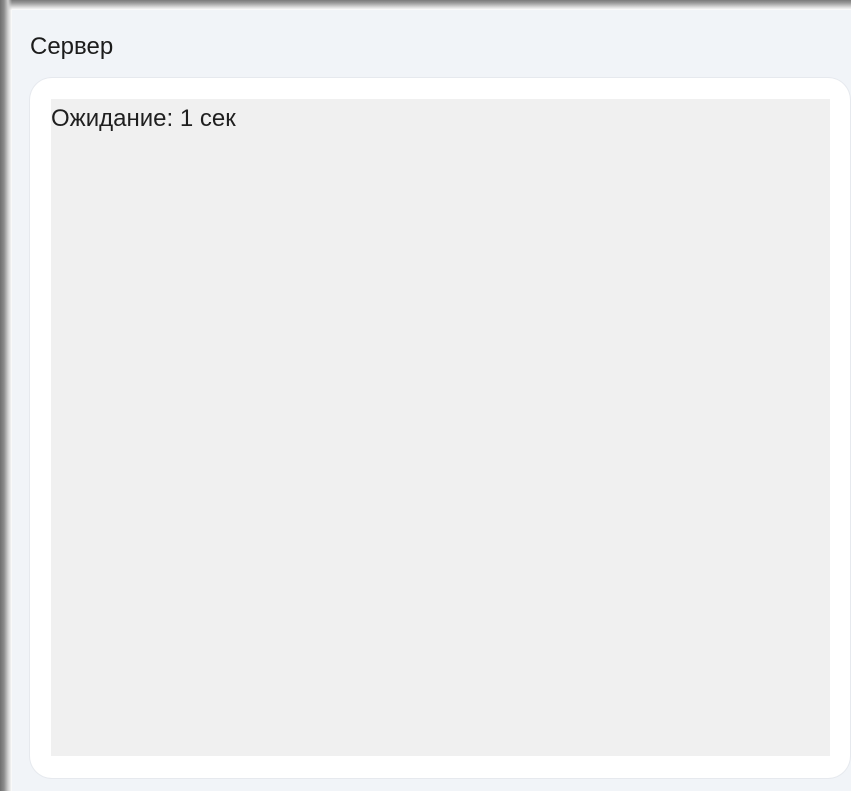 This screenshot has height=791, width=851. What do you see at coordinates (72, 46) in the screenshot?
I see `panel-title: Сервер` at bounding box center [72, 46].